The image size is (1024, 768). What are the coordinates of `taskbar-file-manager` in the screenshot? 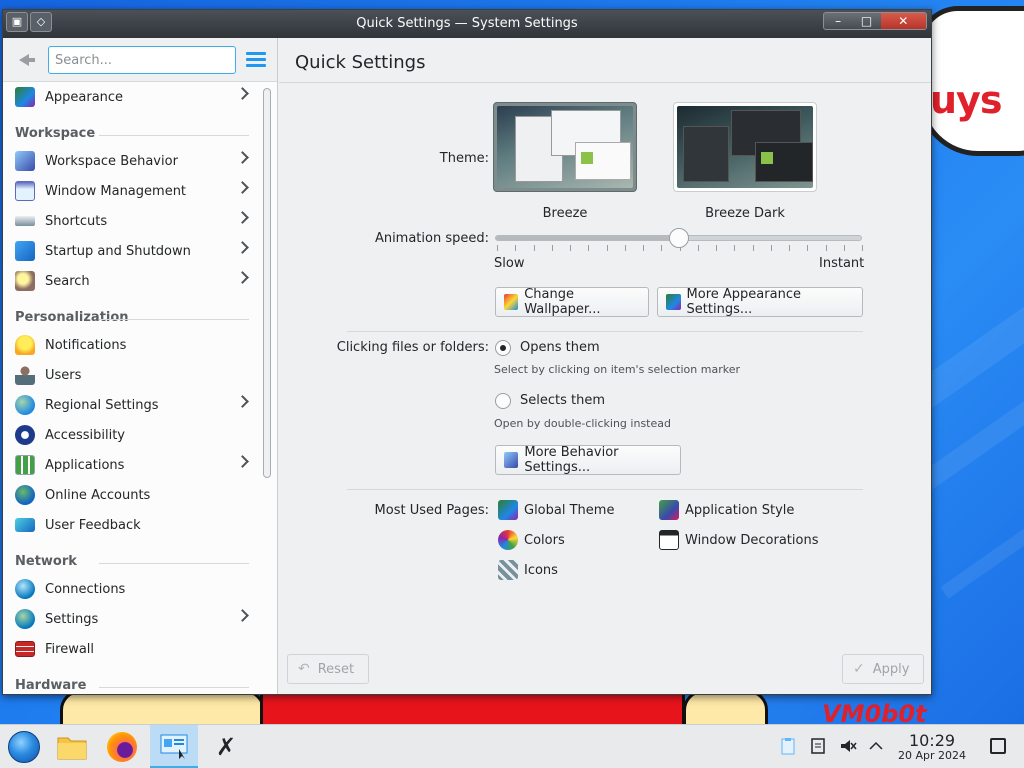 It's located at (72, 746).